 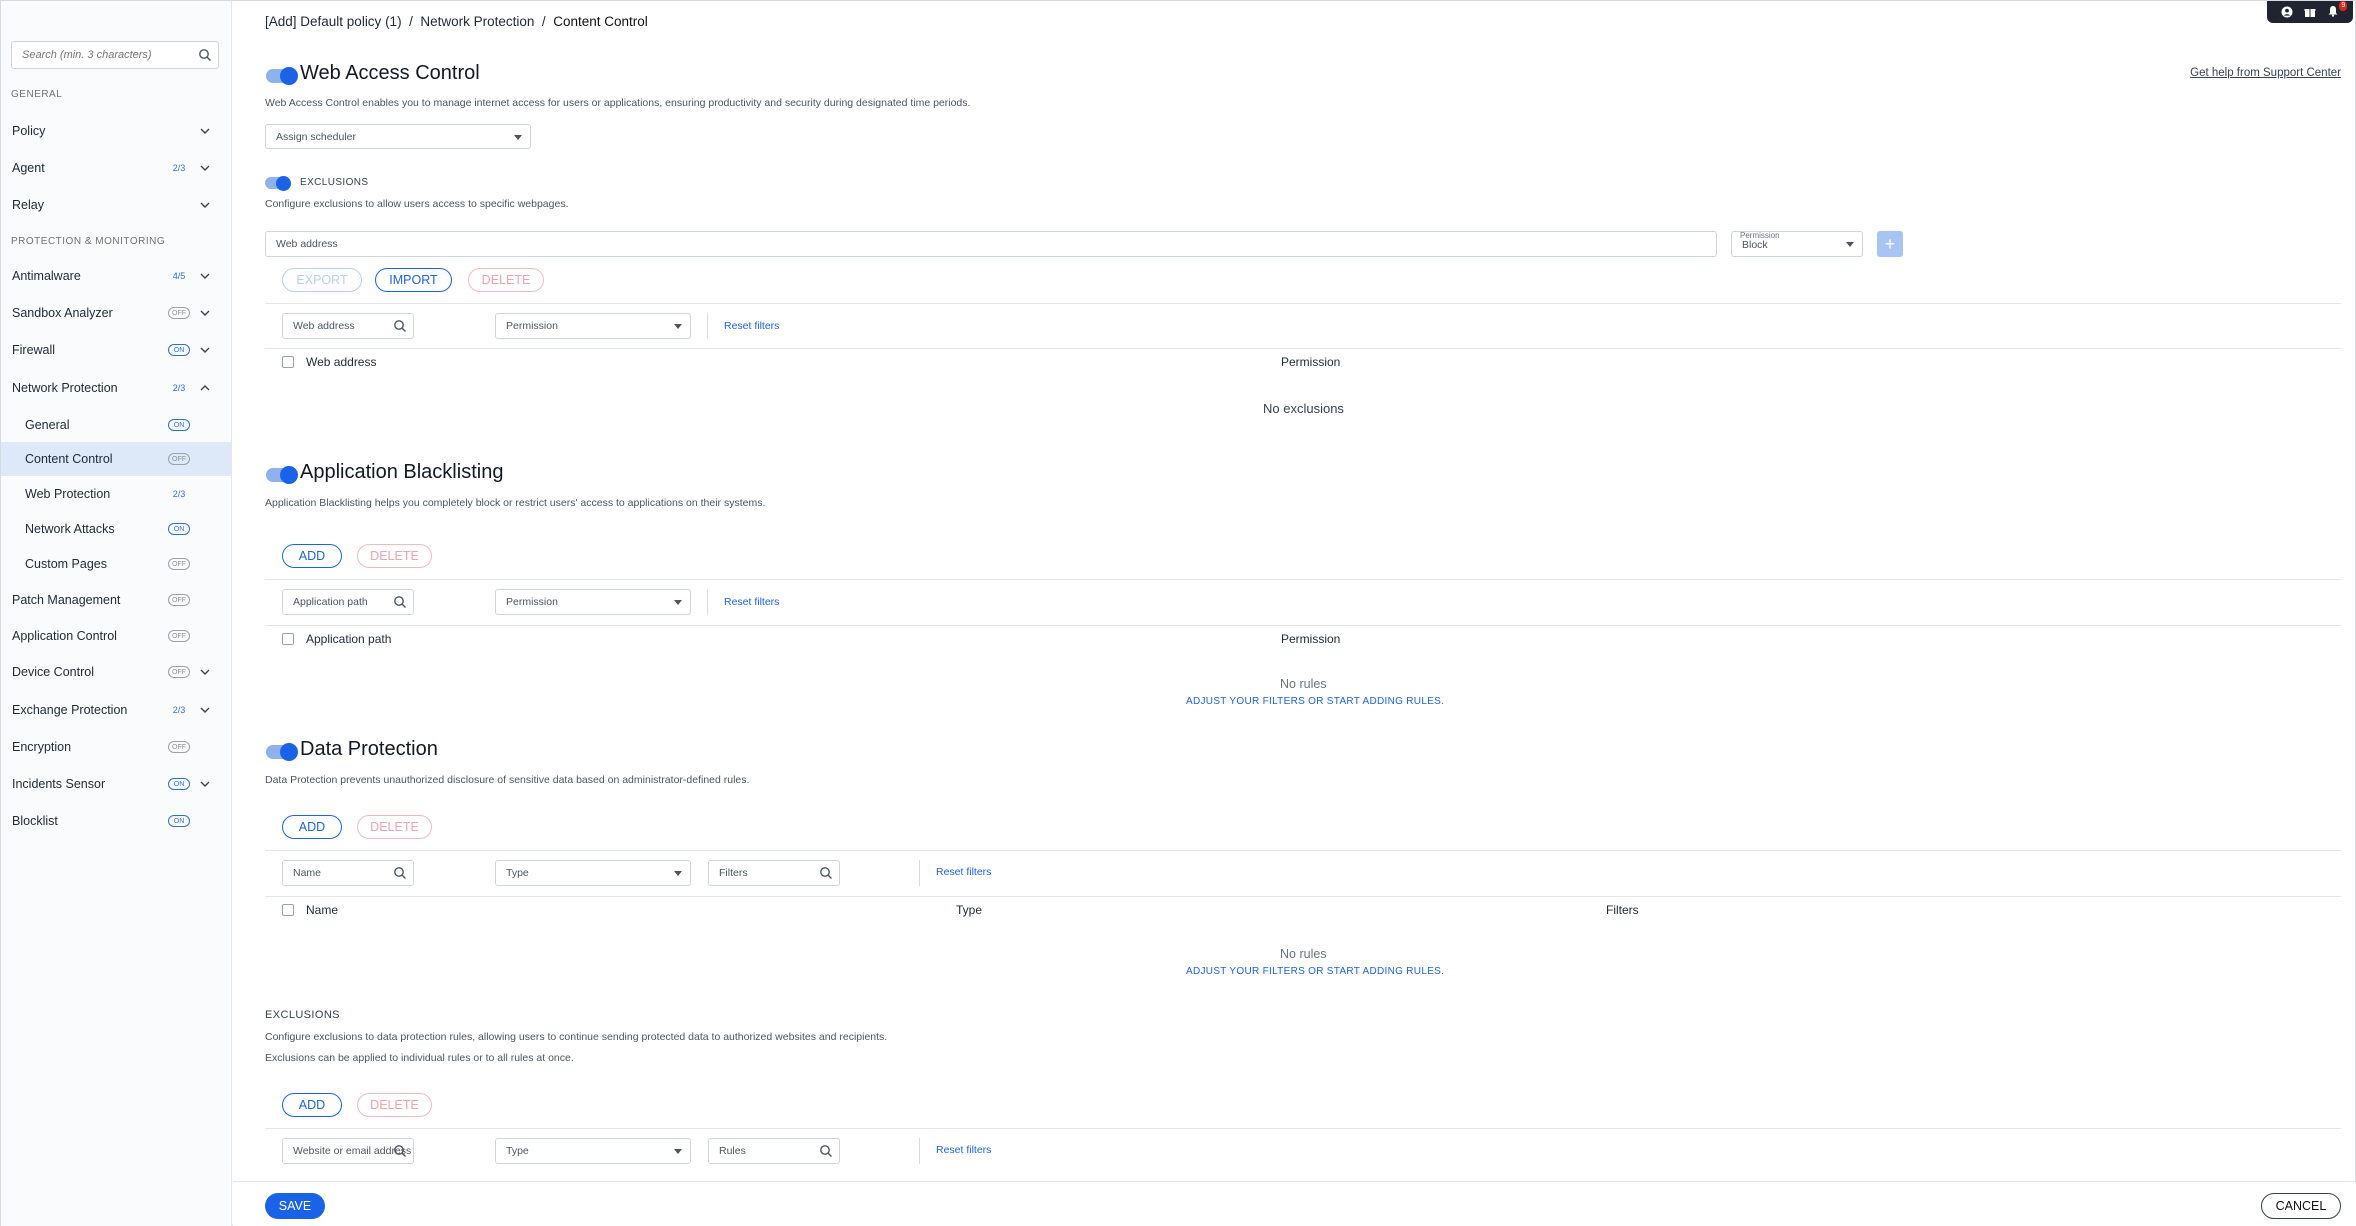 I want to click on chevron-up-icon, so click(x=205, y=388).